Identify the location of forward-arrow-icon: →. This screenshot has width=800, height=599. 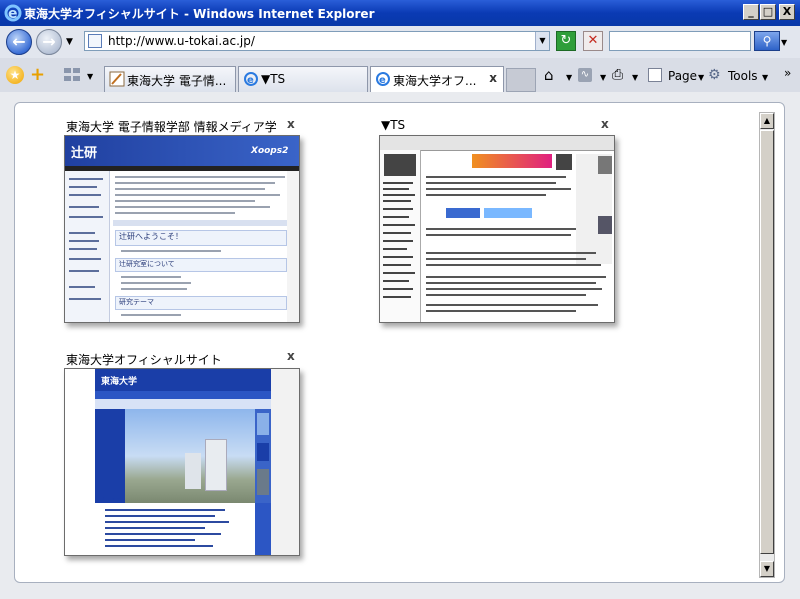
(49, 41).